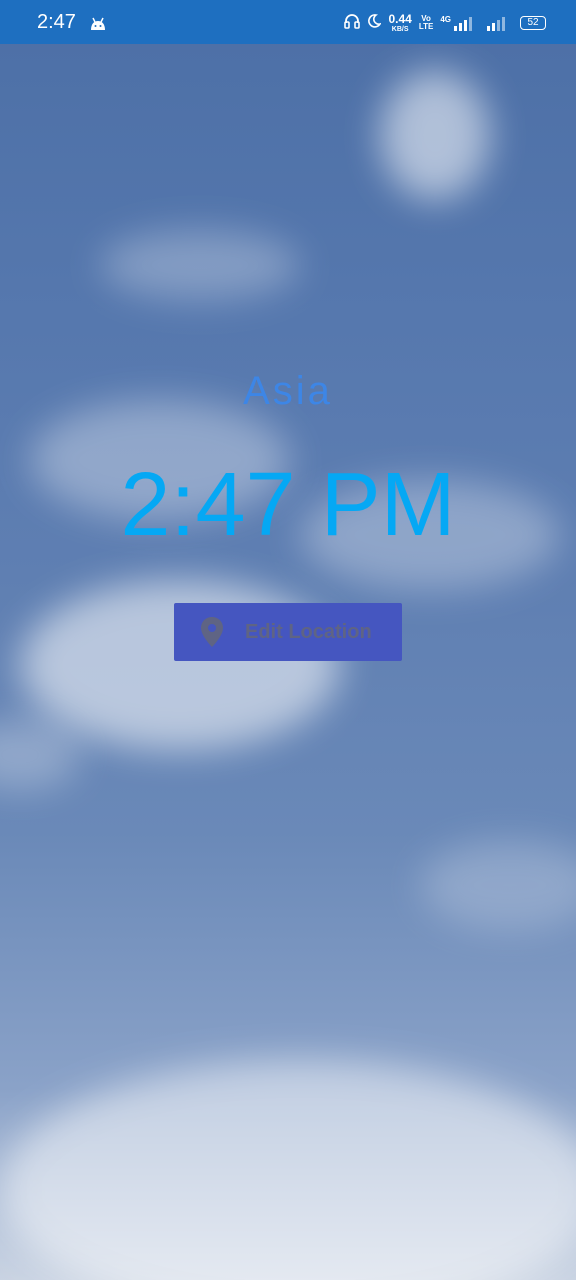 This screenshot has width=576, height=1280. What do you see at coordinates (375, 23) in the screenshot?
I see `moon-icon` at bounding box center [375, 23].